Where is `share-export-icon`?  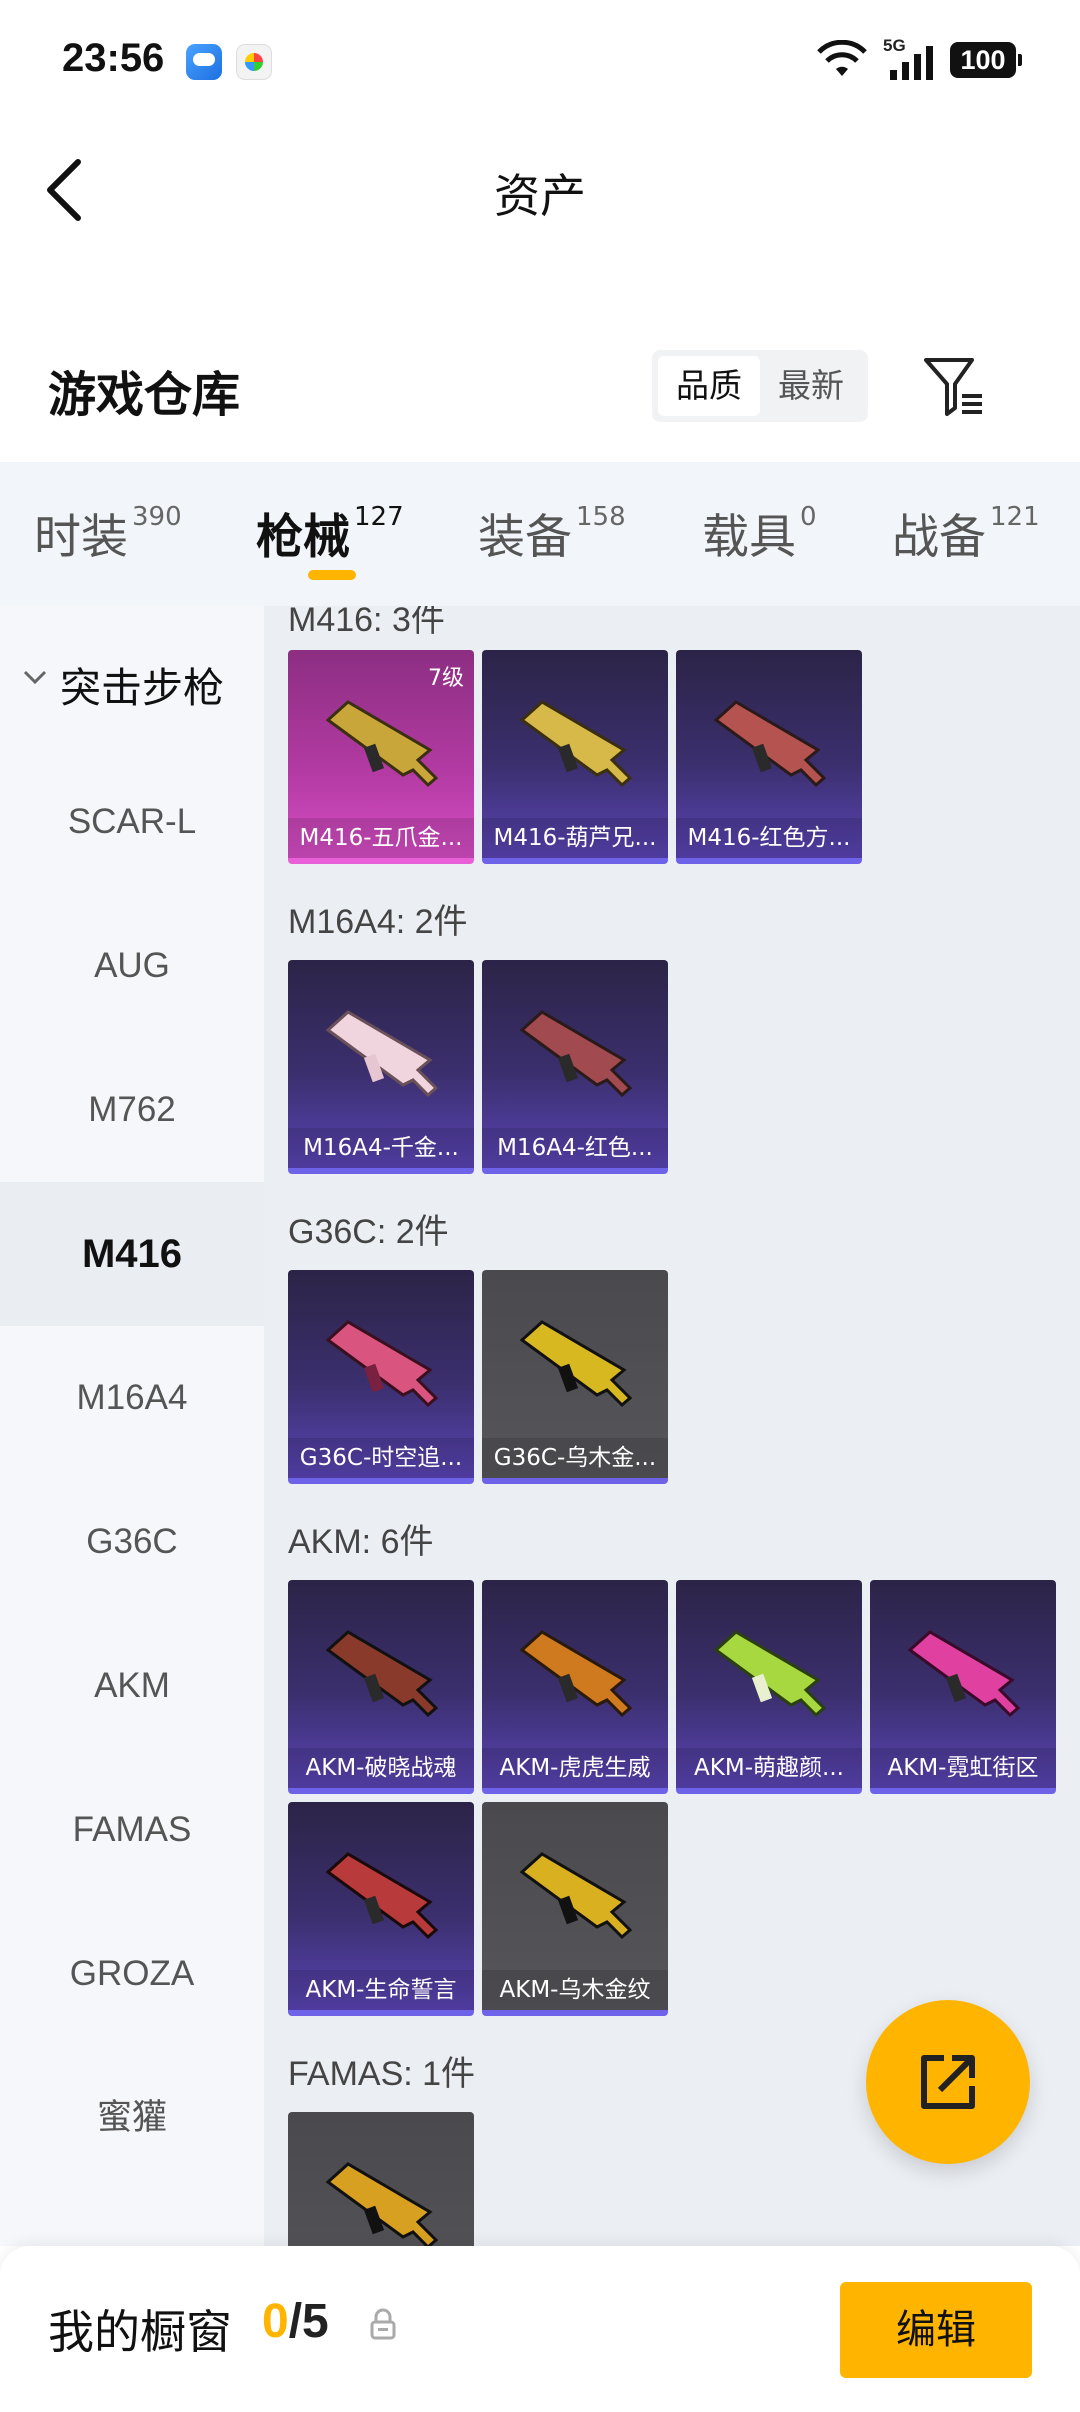 share-export-icon is located at coordinates (948, 2082).